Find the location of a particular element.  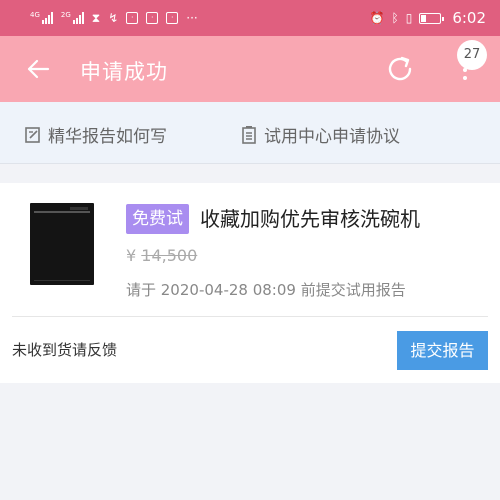

shield-icon: · is located at coordinates (152, 18).